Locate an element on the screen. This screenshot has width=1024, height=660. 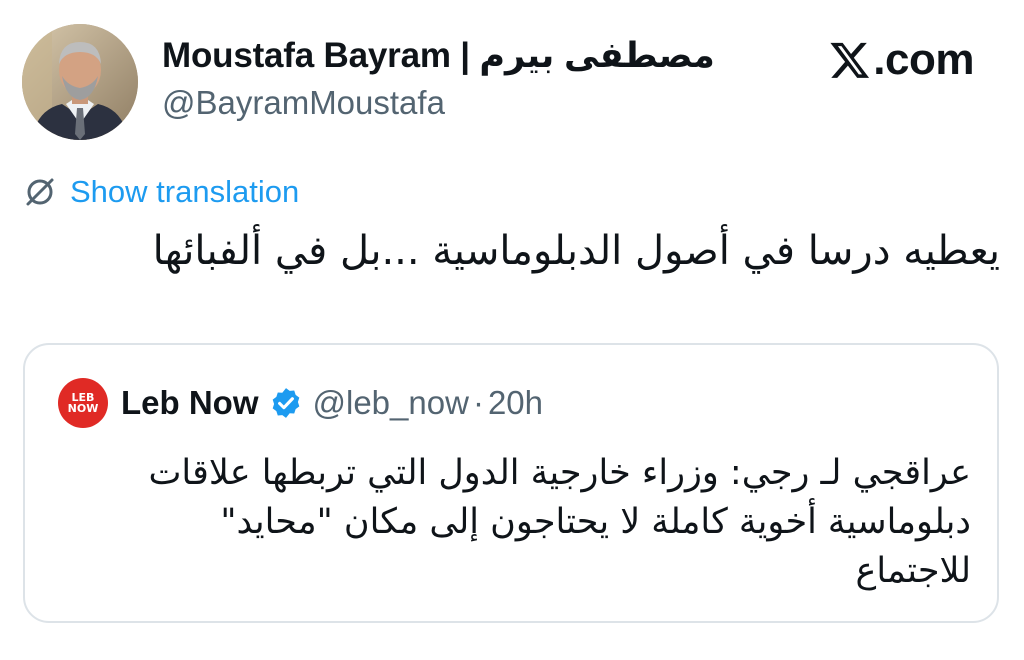
quoted-tweet-avatar: LEB NOW is located at coordinates (83, 403).